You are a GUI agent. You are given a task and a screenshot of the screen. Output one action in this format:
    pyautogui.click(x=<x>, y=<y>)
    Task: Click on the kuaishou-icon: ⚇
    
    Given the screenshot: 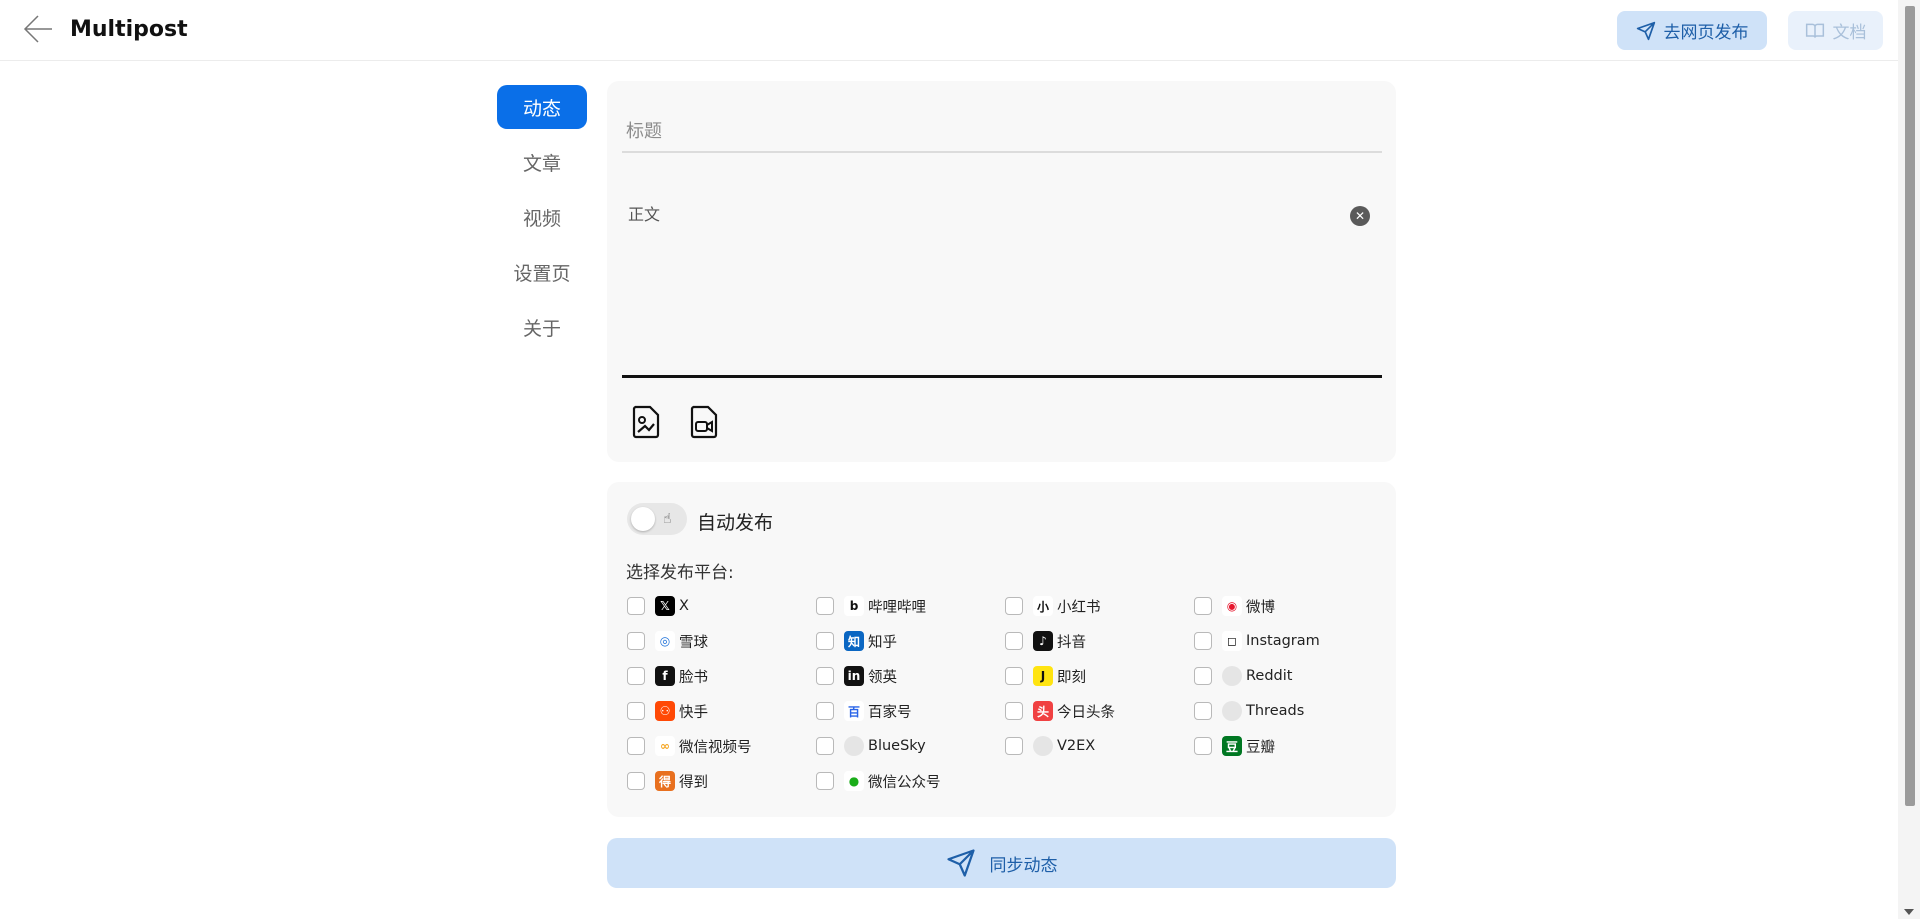 What is the action you would take?
    pyautogui.click(x=665, y=711)
    